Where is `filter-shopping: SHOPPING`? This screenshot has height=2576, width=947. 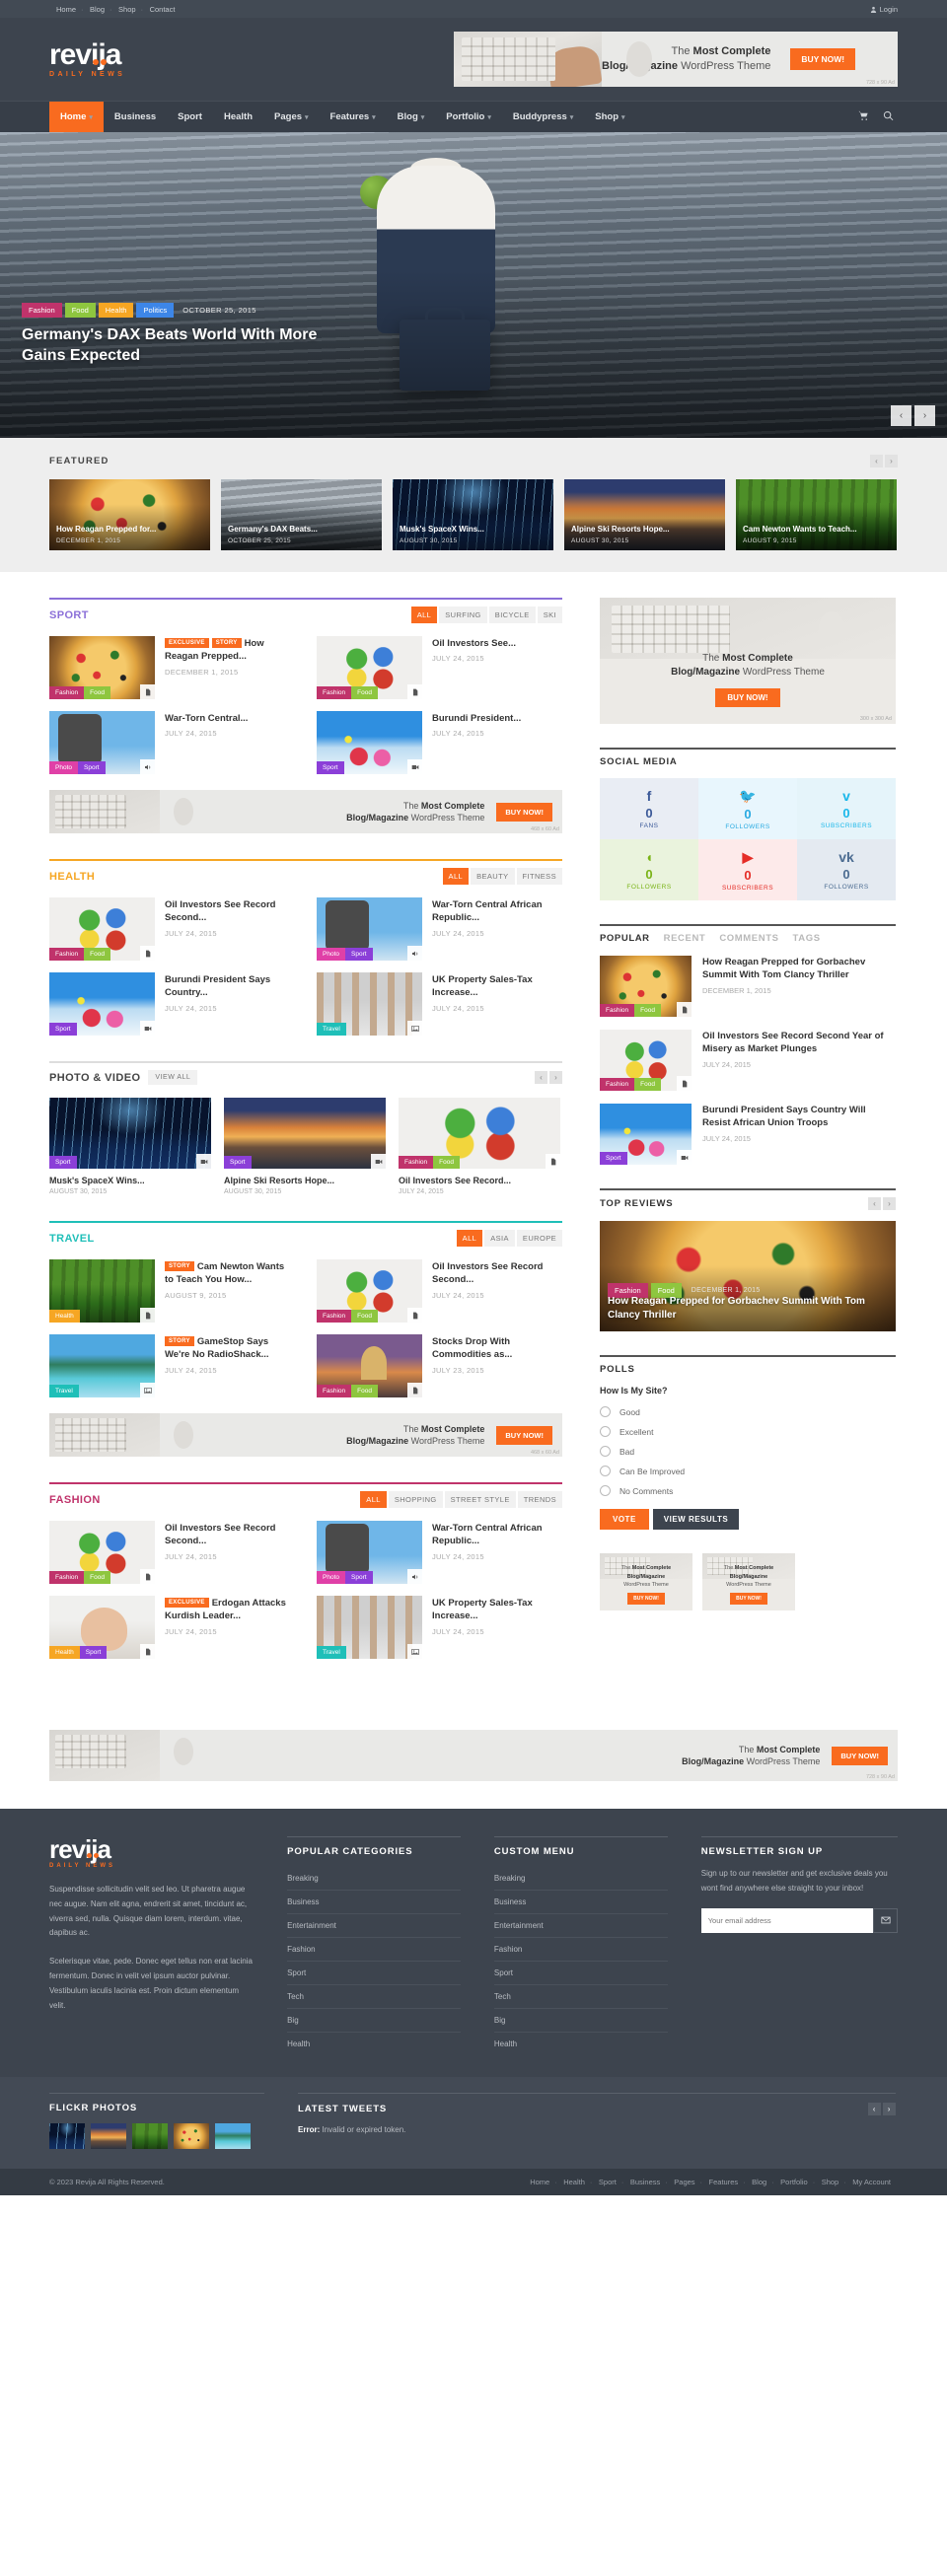 filter-shopping: SHOPPING is located at coordinates (415, 1499).